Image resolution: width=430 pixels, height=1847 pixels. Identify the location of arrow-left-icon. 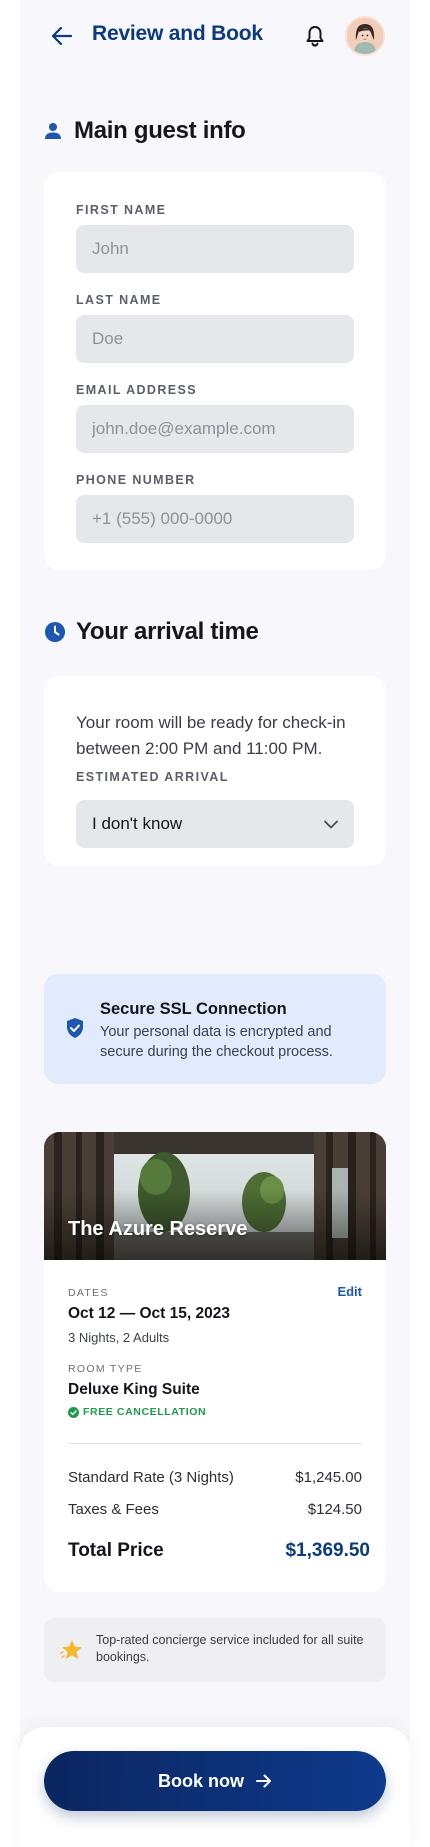
(62, 36).